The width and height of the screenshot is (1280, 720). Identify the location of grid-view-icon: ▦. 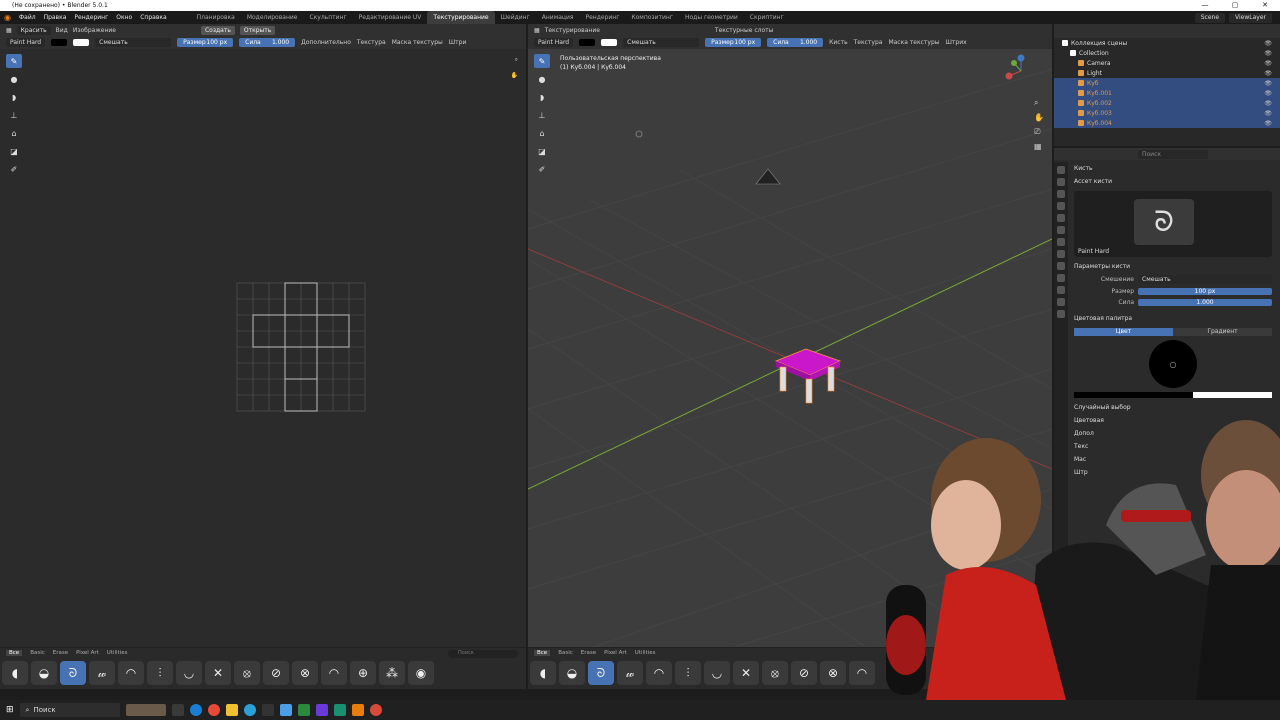
(1039, 146).